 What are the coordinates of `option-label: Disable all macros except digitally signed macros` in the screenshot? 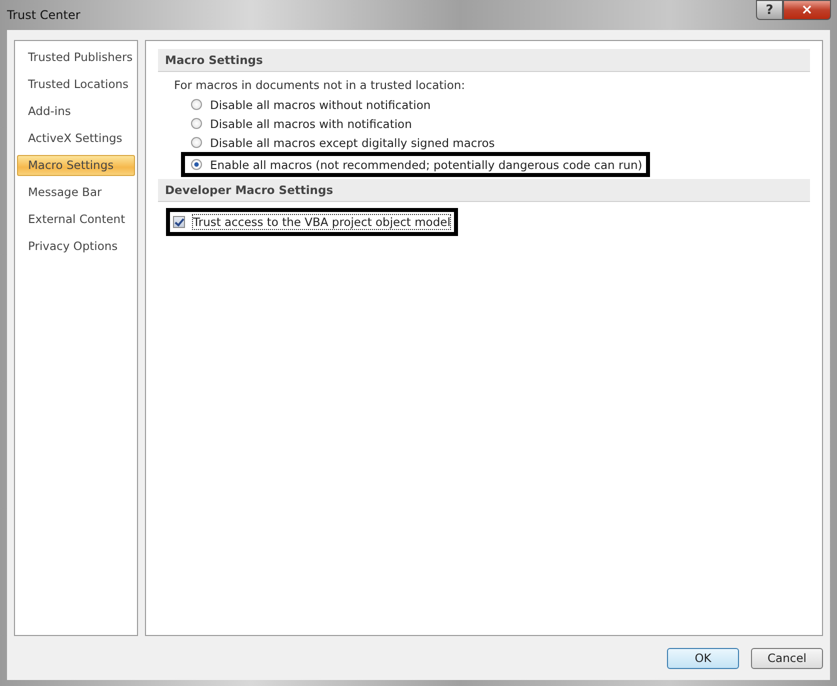 It's located at (352, 143).